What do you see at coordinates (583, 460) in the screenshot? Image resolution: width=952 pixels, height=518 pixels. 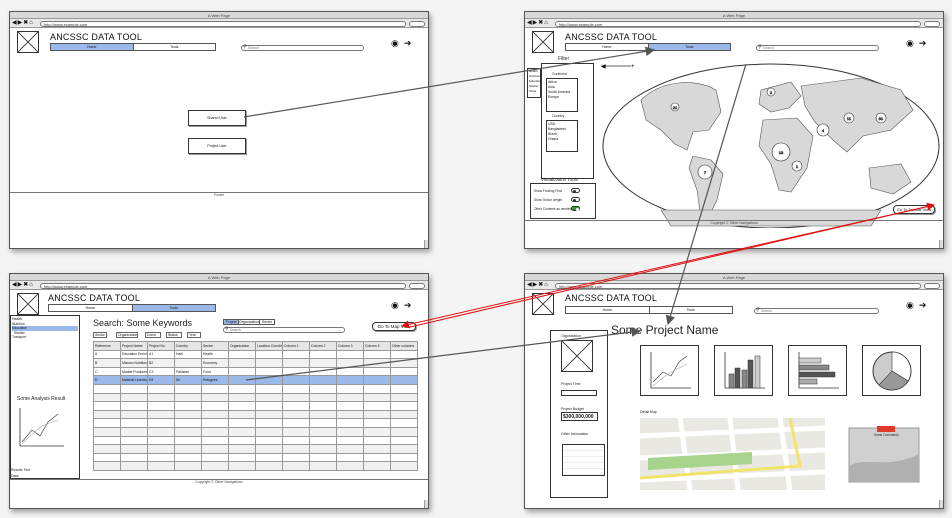 I see `other-info-field` at bounding box center [583, 460].